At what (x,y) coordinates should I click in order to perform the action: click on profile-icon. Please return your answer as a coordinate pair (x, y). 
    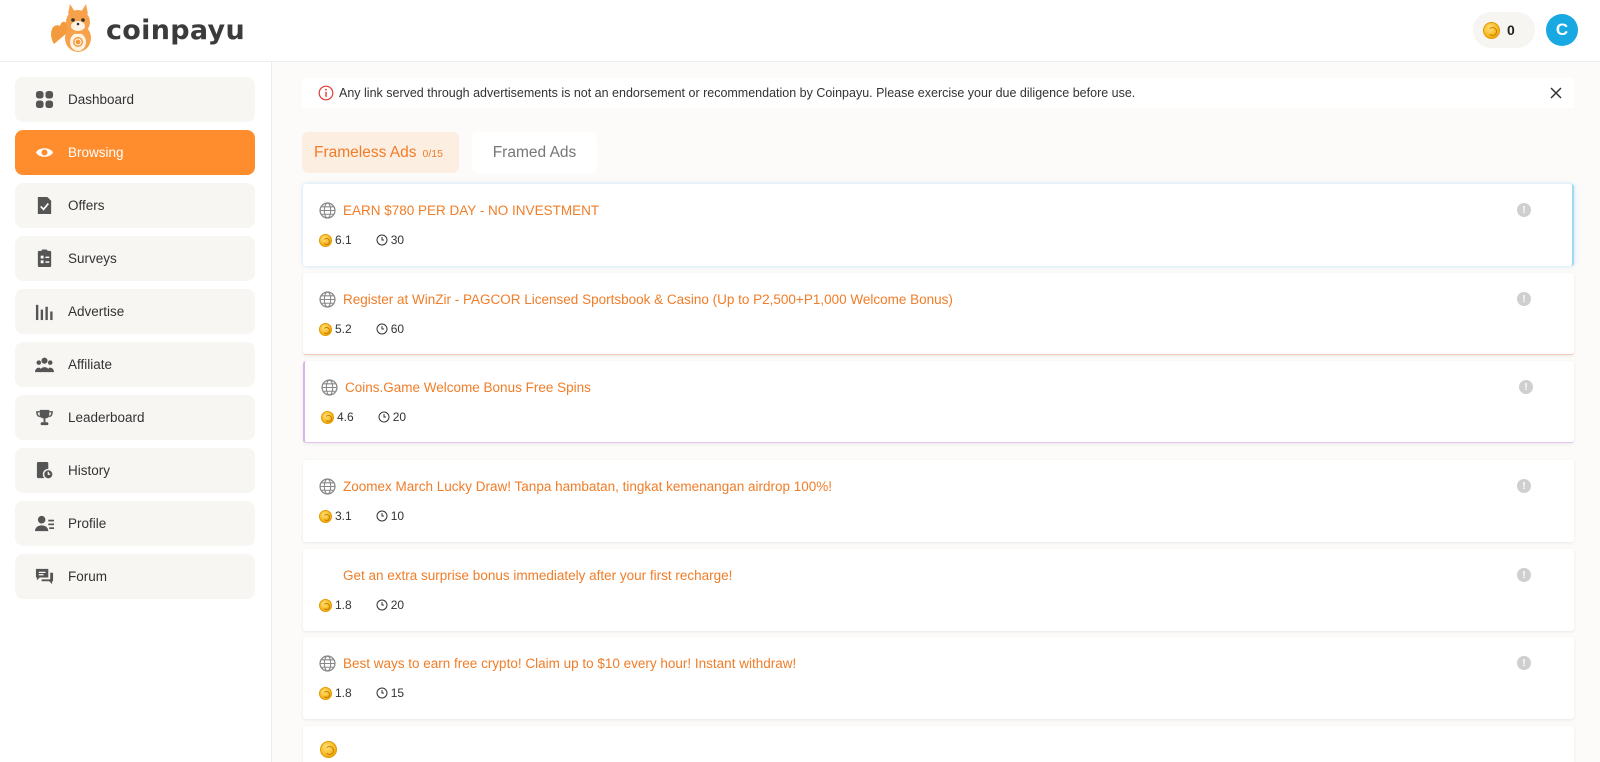
    Looking at the image, I should click on (44, 523).